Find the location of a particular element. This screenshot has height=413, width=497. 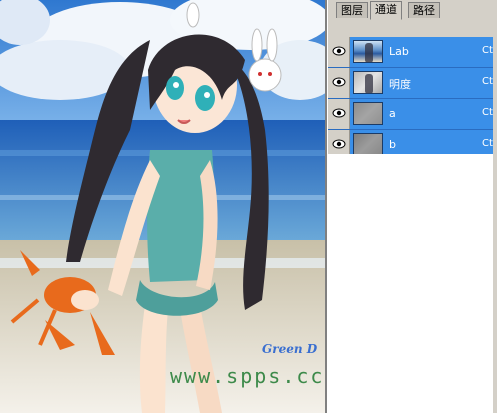

watermark-url: www.spps.cc is located at coordinates (247, 376).